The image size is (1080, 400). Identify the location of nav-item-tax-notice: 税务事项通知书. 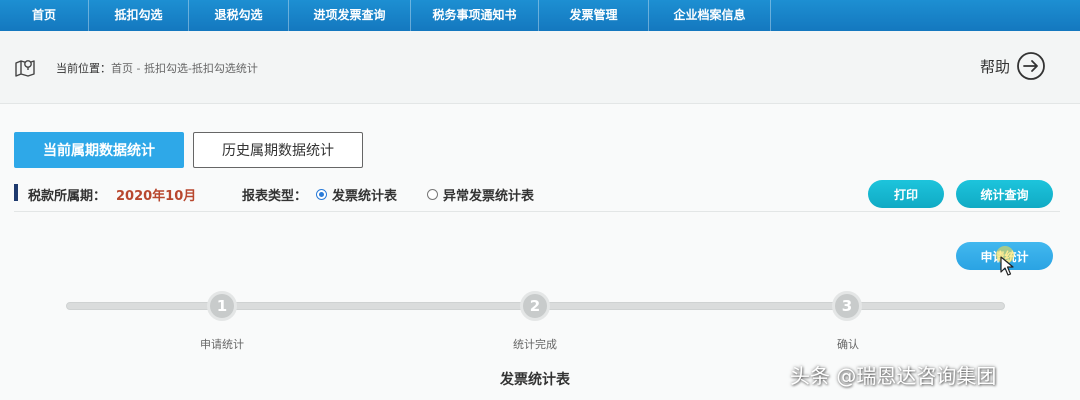
(475, 15).